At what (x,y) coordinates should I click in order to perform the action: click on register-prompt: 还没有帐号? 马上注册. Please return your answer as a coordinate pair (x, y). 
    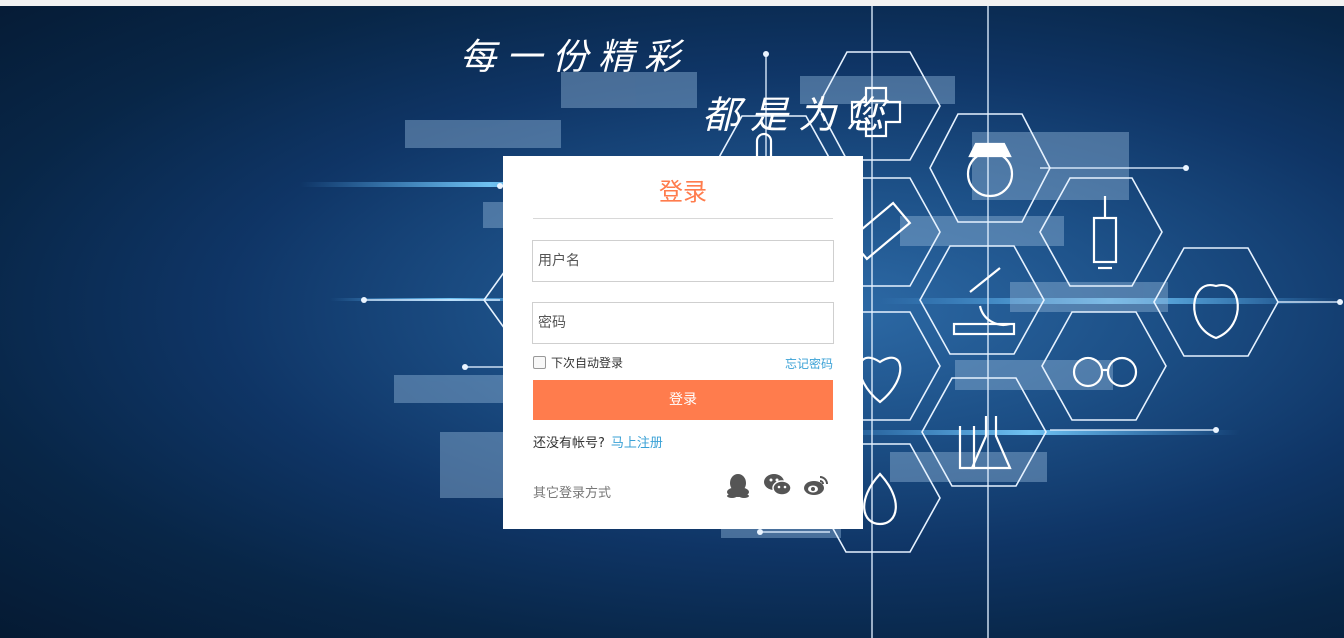
    Looking at the image, I should click on (598, 441).